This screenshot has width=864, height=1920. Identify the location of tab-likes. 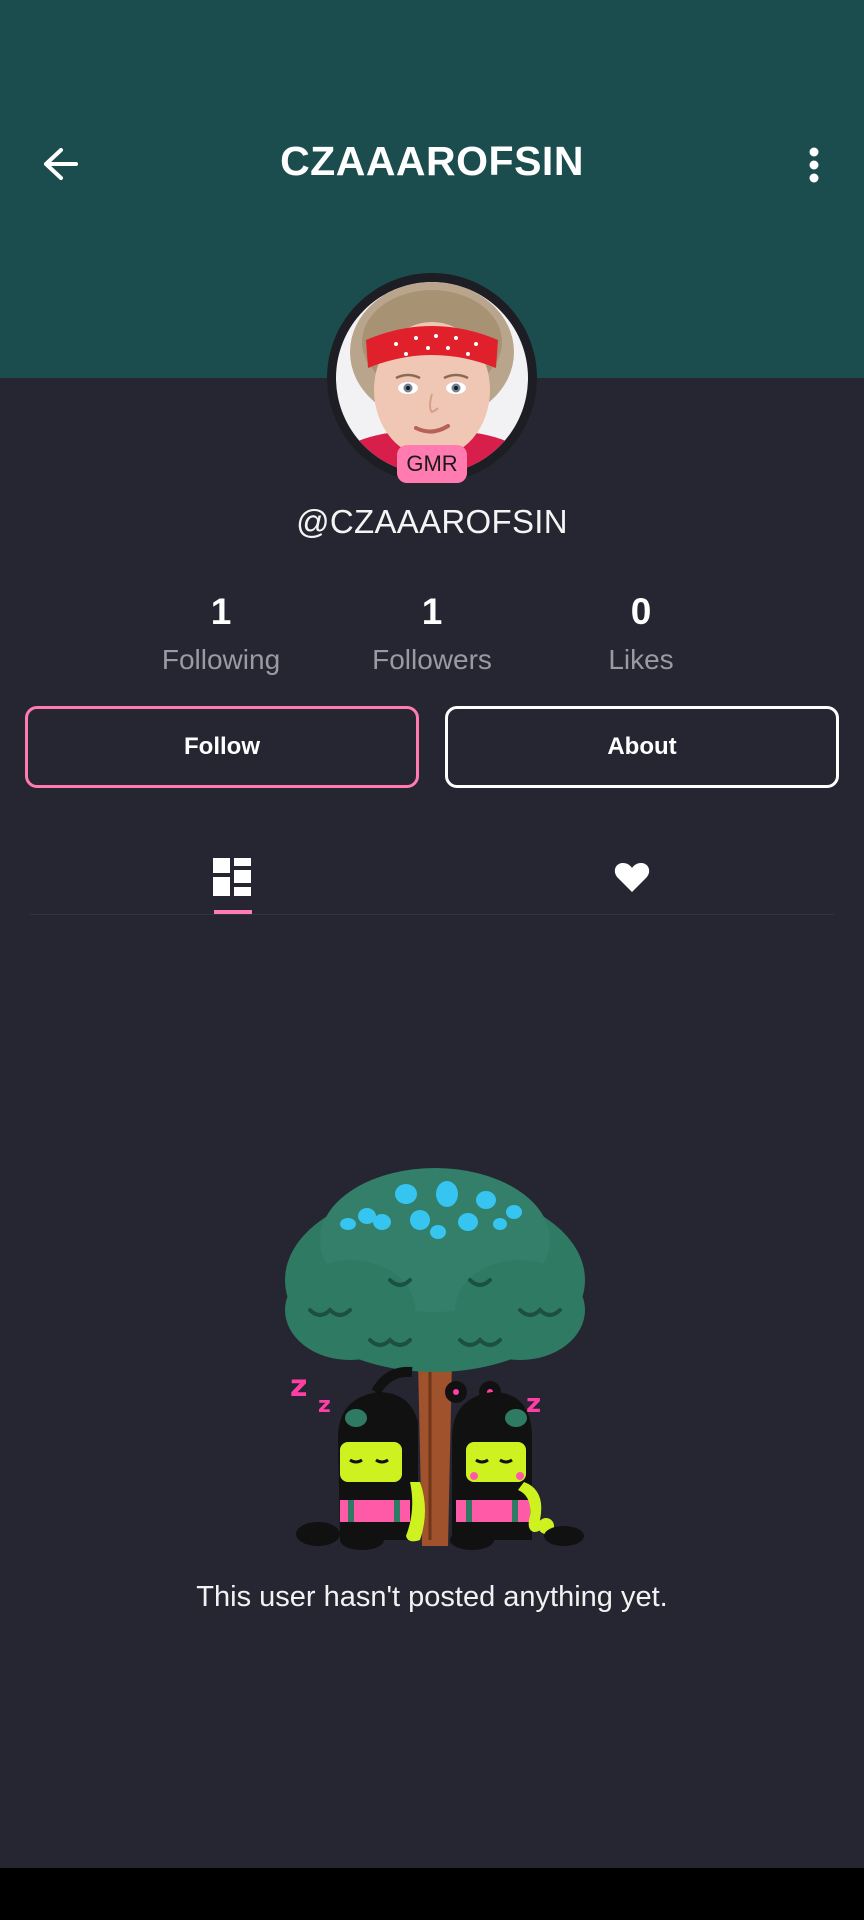
(632, 877).